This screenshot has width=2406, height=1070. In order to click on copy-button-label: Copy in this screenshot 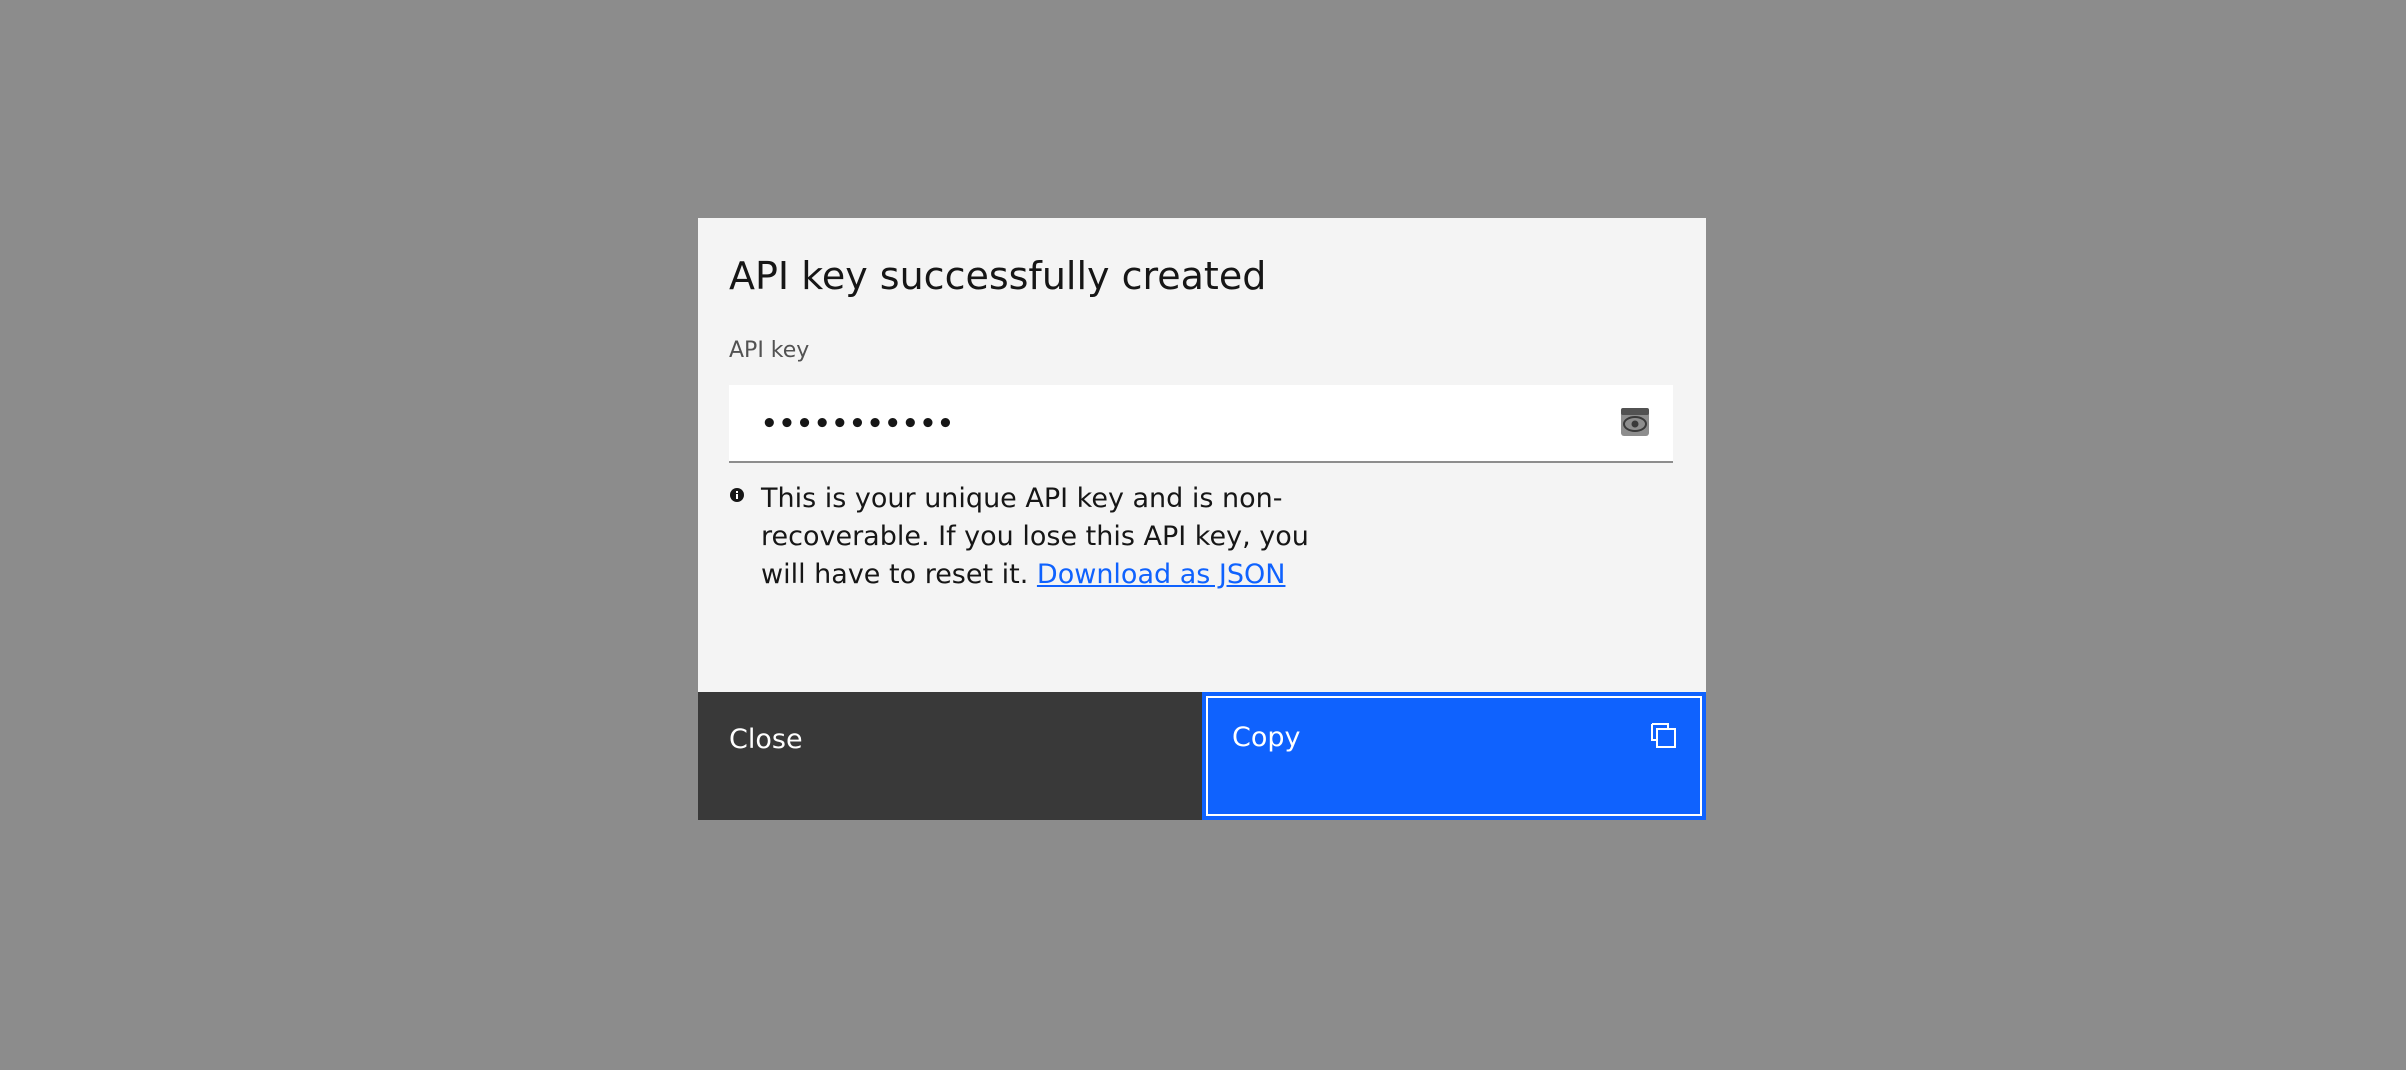, I will do `click(1266, 737)`.